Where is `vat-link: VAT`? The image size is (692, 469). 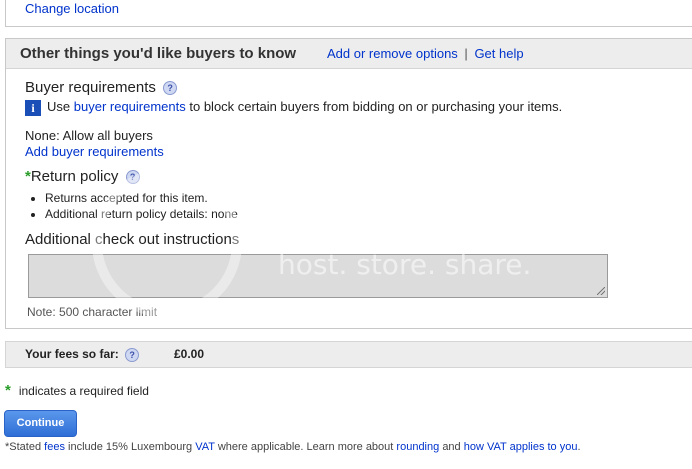
vat-link: VAT is located at coordinates (205, 447).